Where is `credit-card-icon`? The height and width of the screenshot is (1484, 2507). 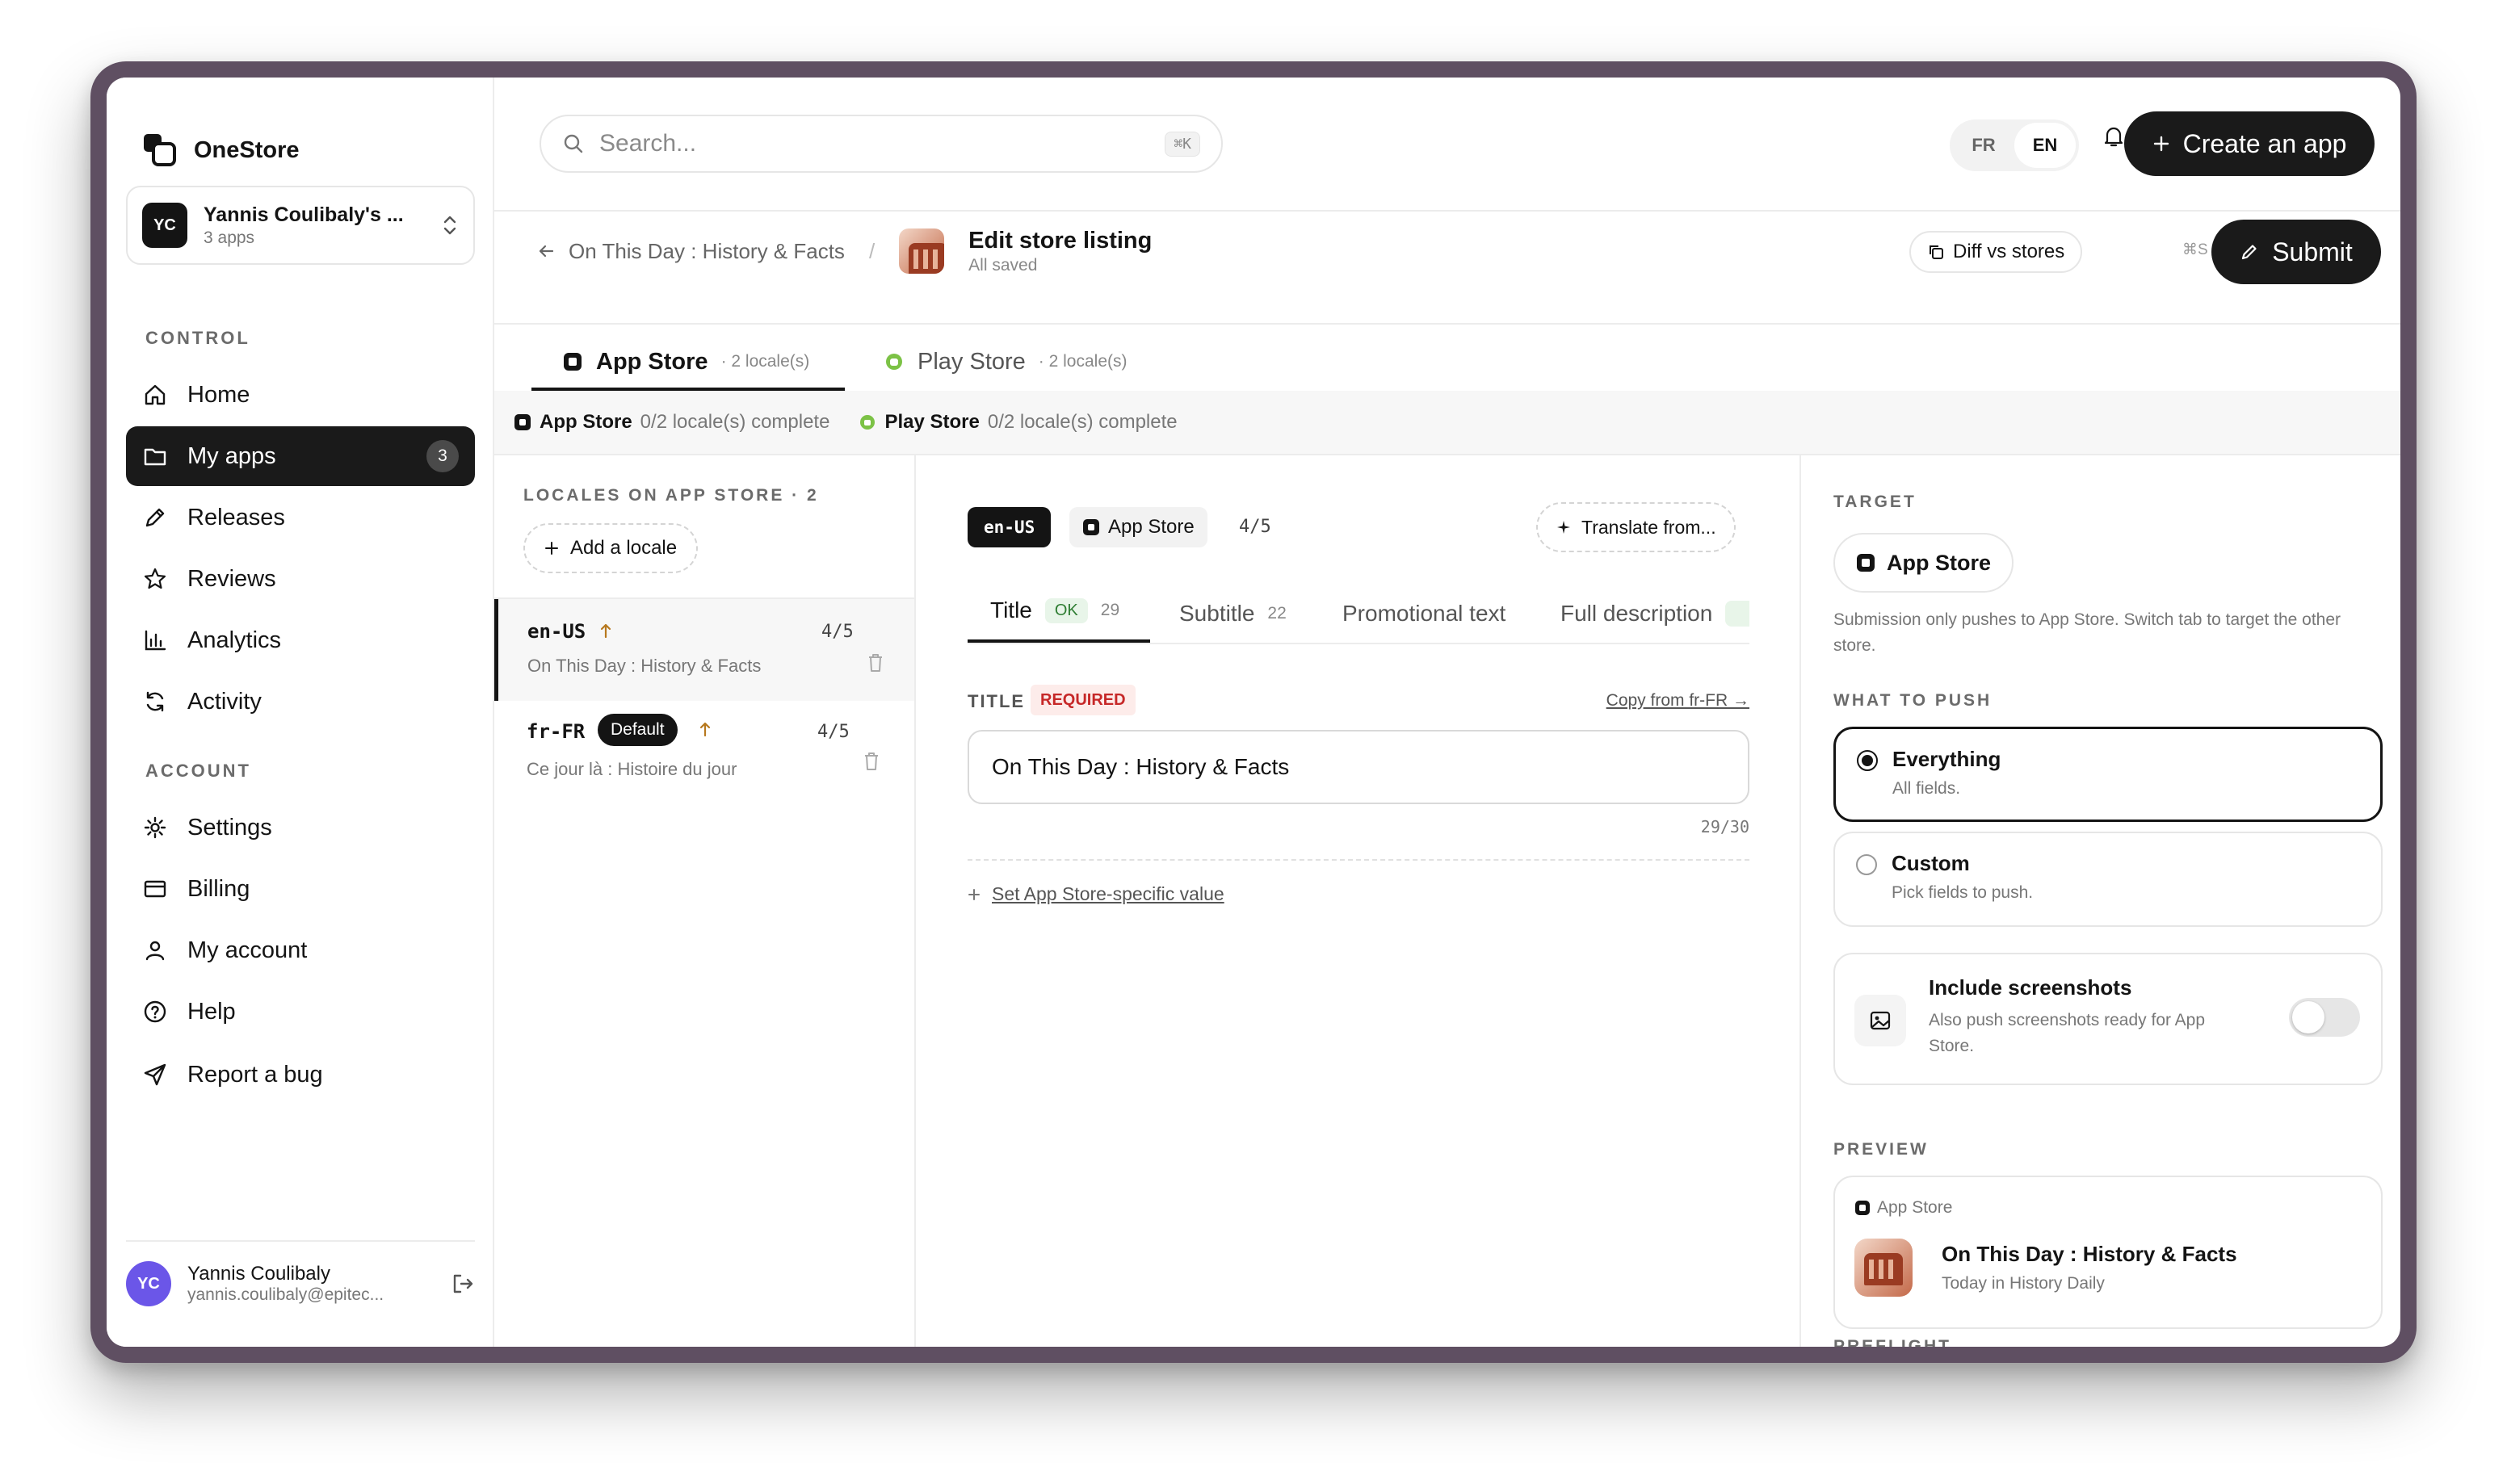
credit-card-icon is located at coordinates (155, 889).